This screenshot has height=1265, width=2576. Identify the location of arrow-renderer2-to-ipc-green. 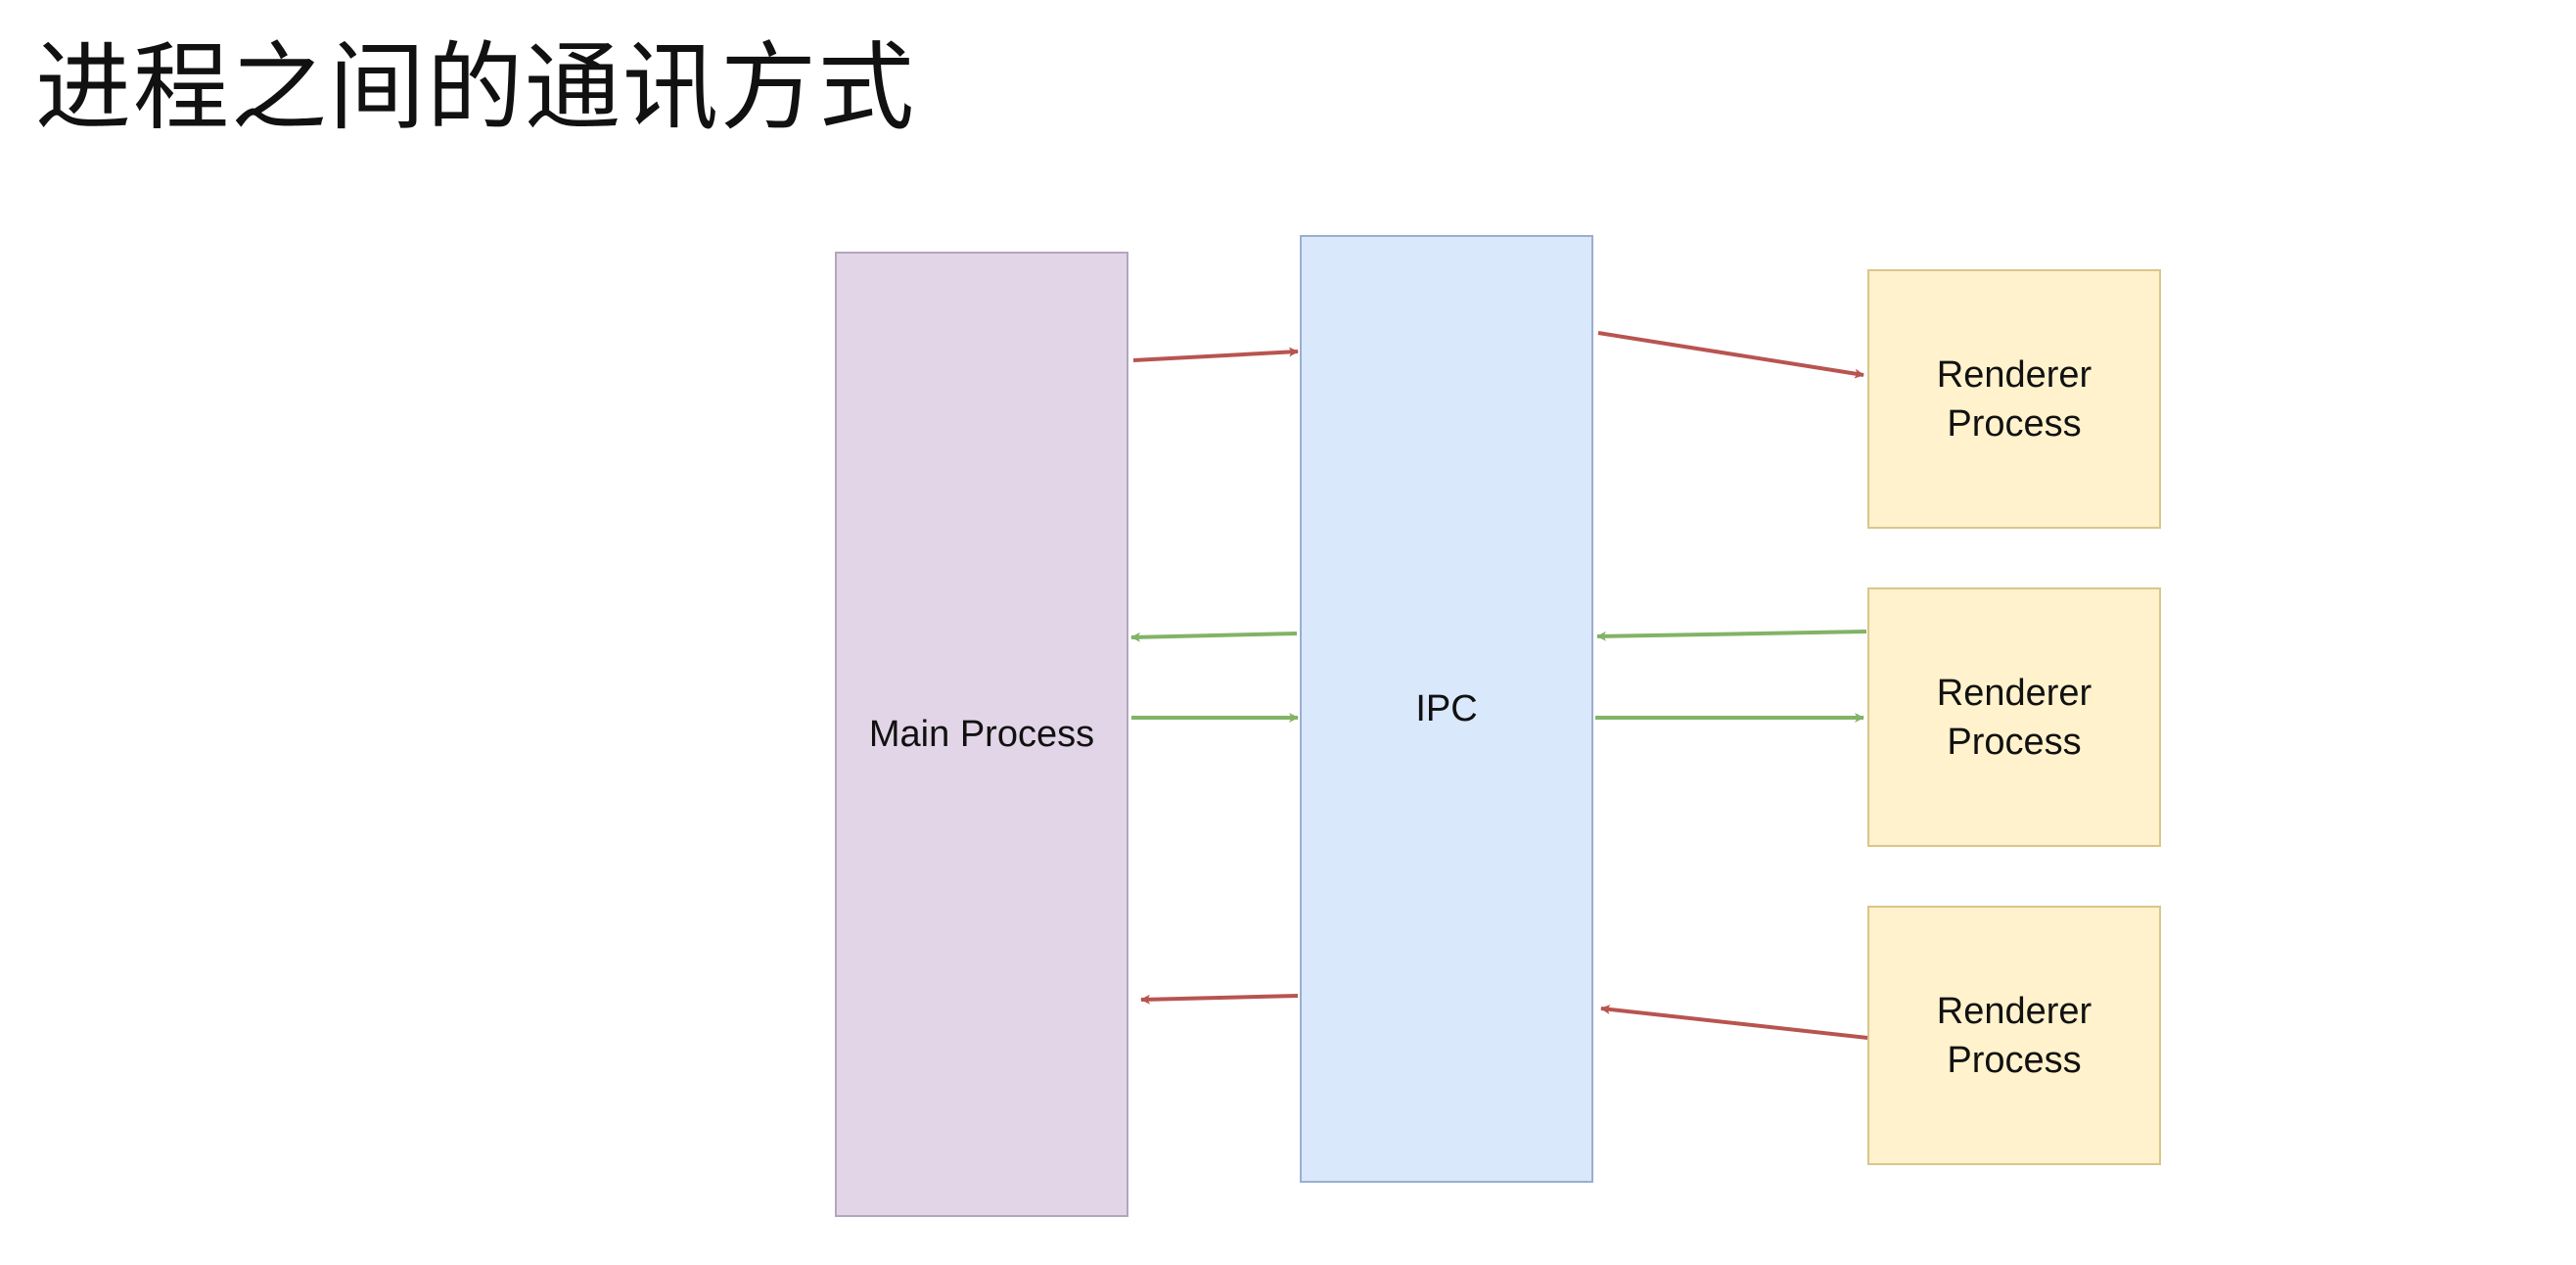
(1731, 636).